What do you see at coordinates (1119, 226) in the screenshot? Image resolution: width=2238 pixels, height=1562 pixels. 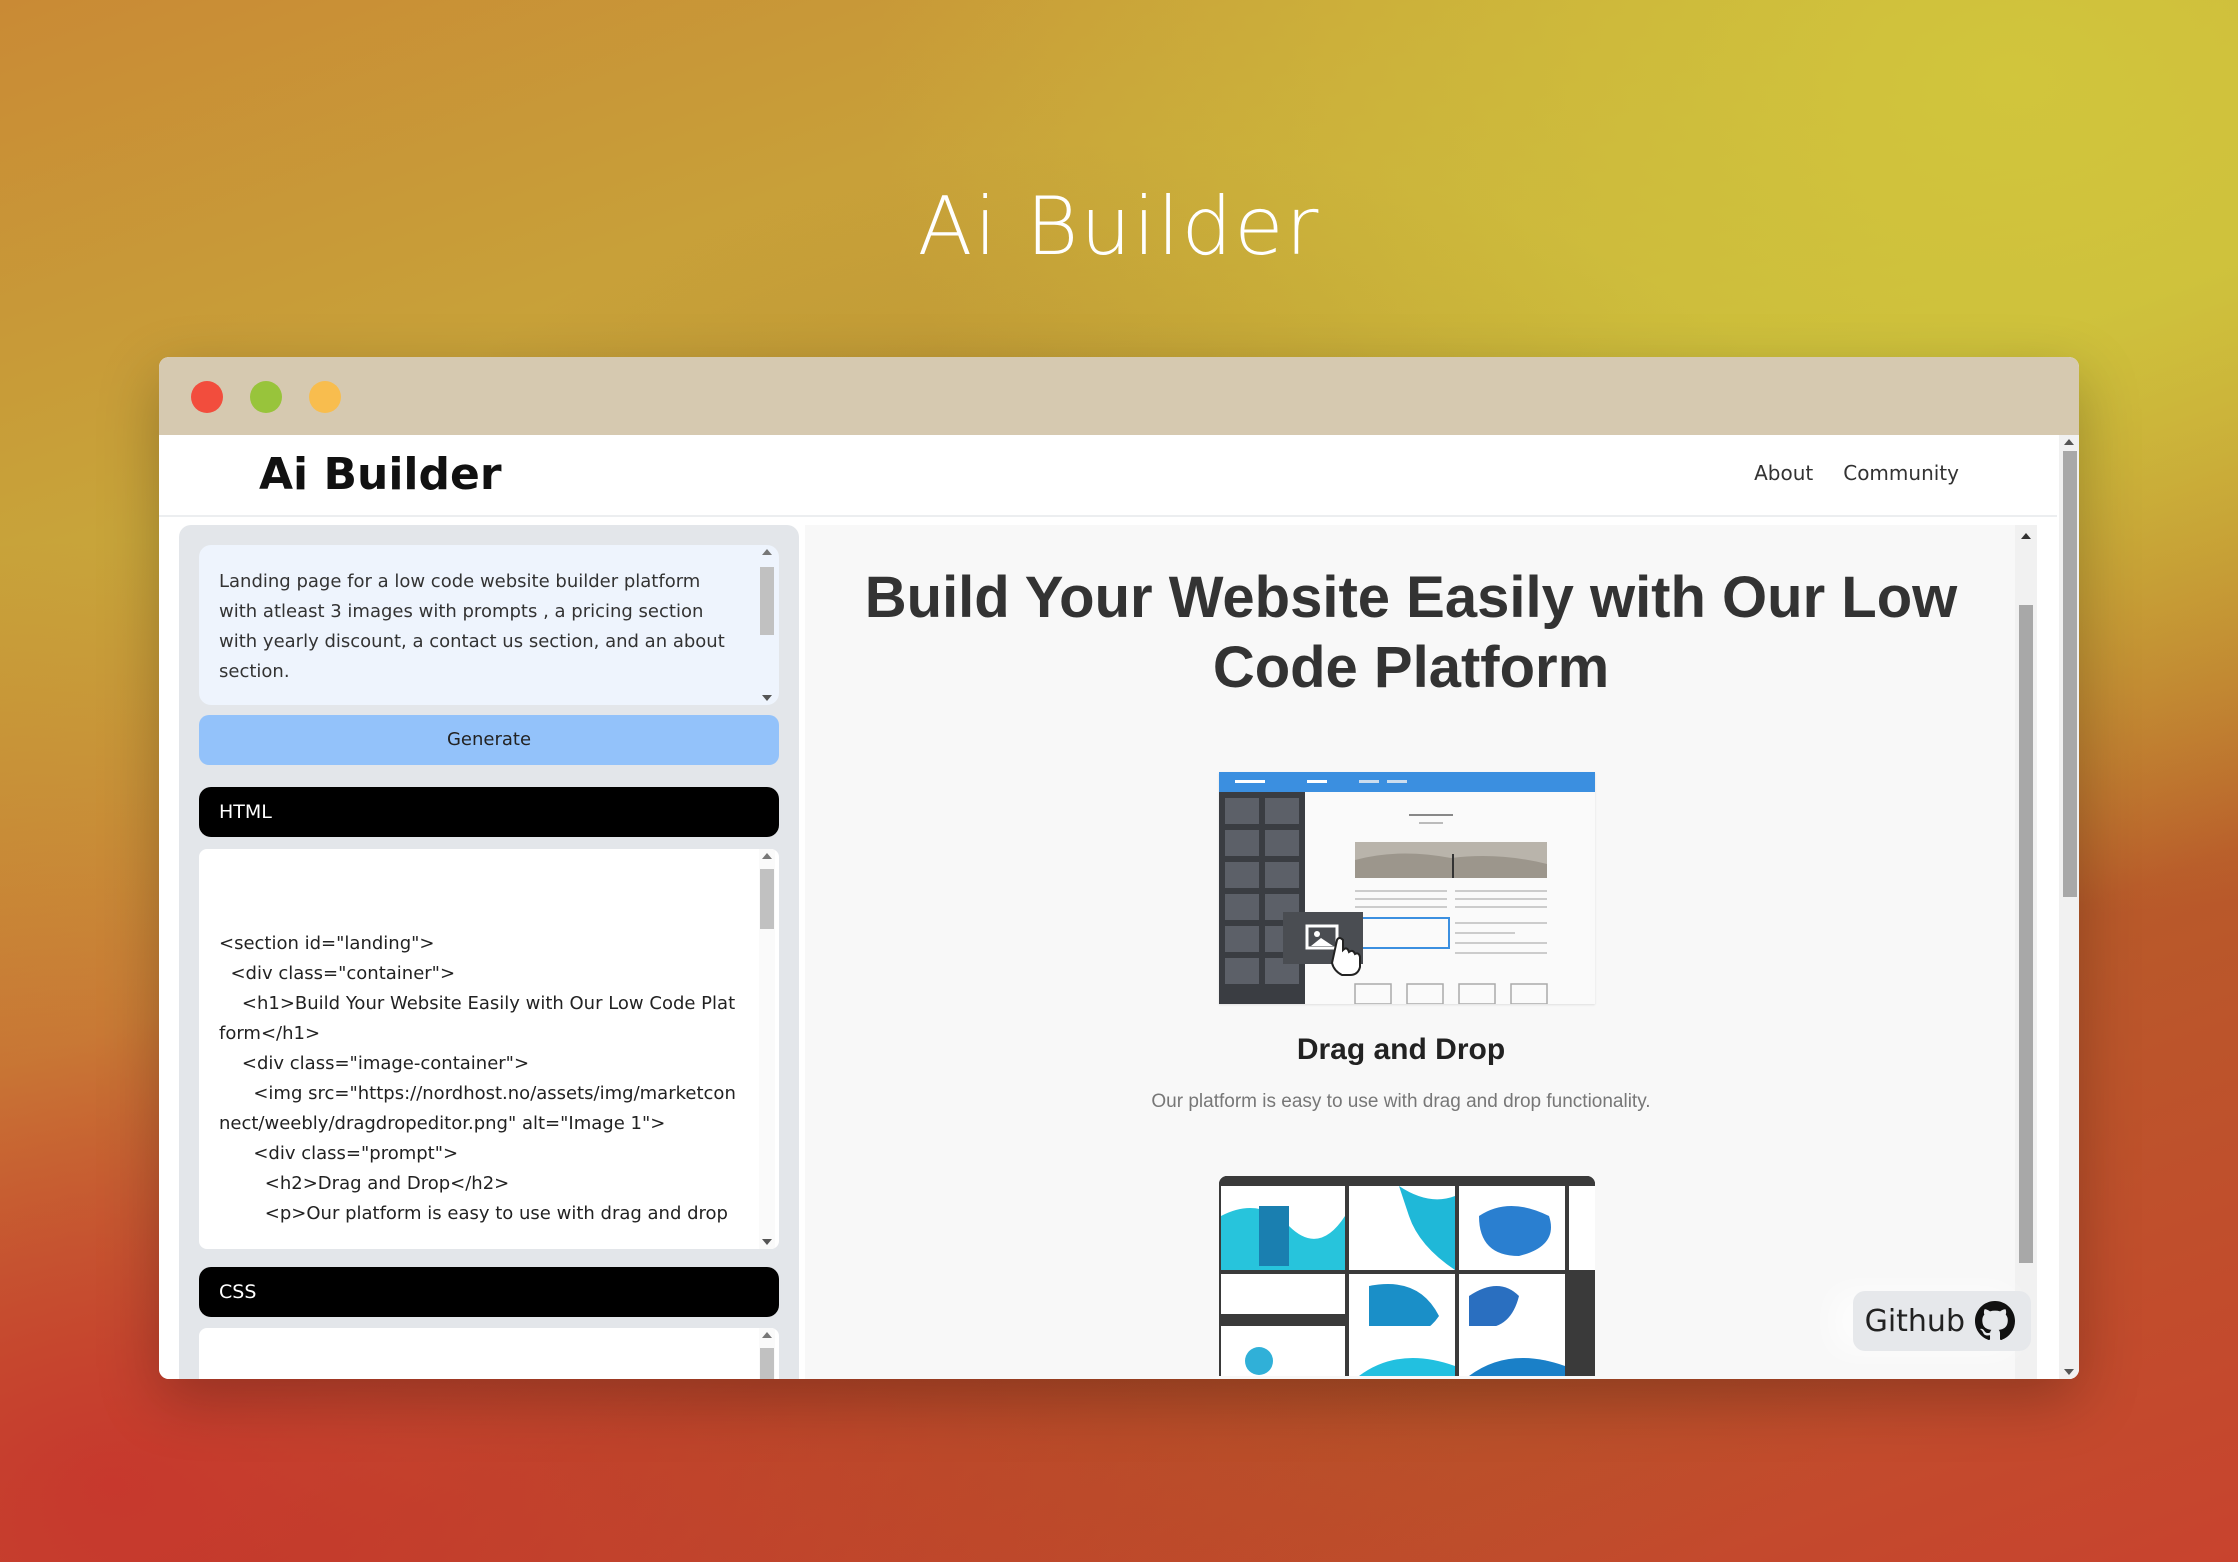 I see `hero-title: Ai Builder` at bounding box center [1119, 226].